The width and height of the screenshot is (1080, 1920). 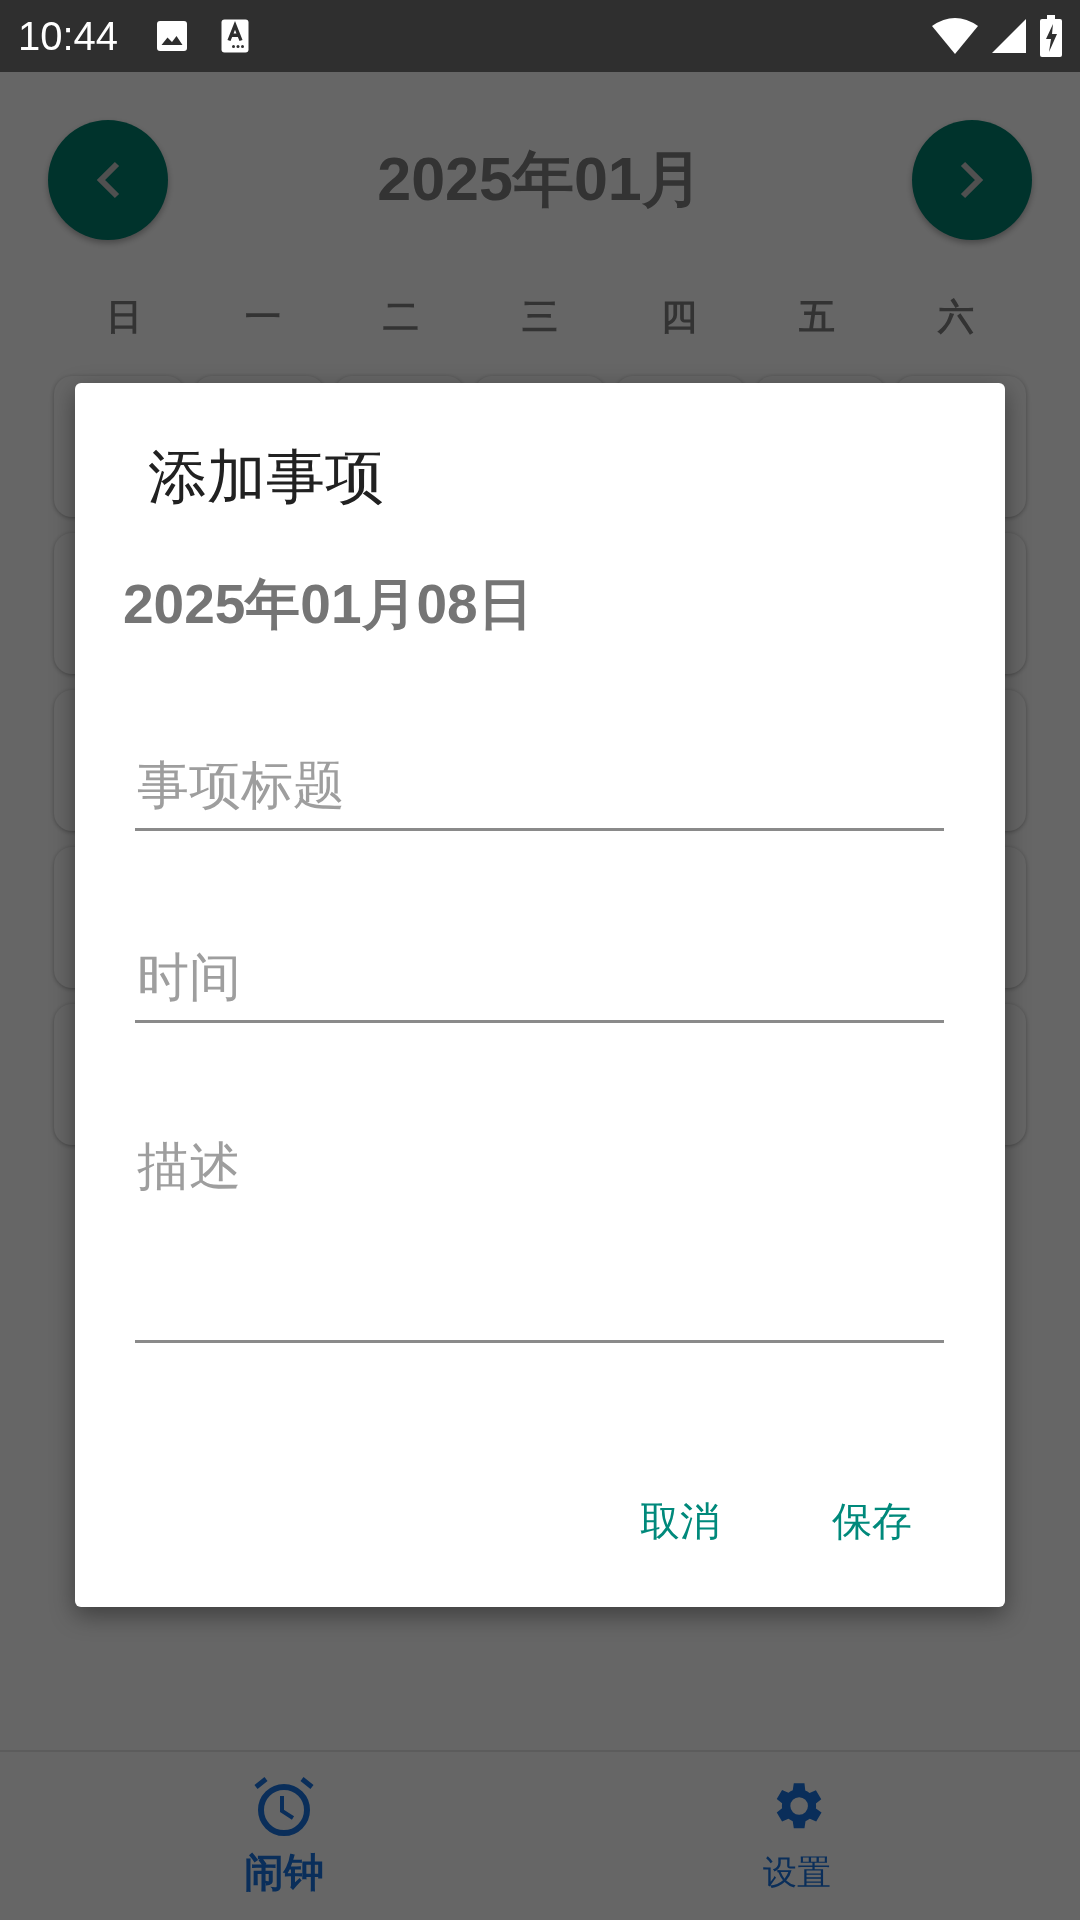 I want to click on dialog-button: 取消, so click(x=680, y=1521).